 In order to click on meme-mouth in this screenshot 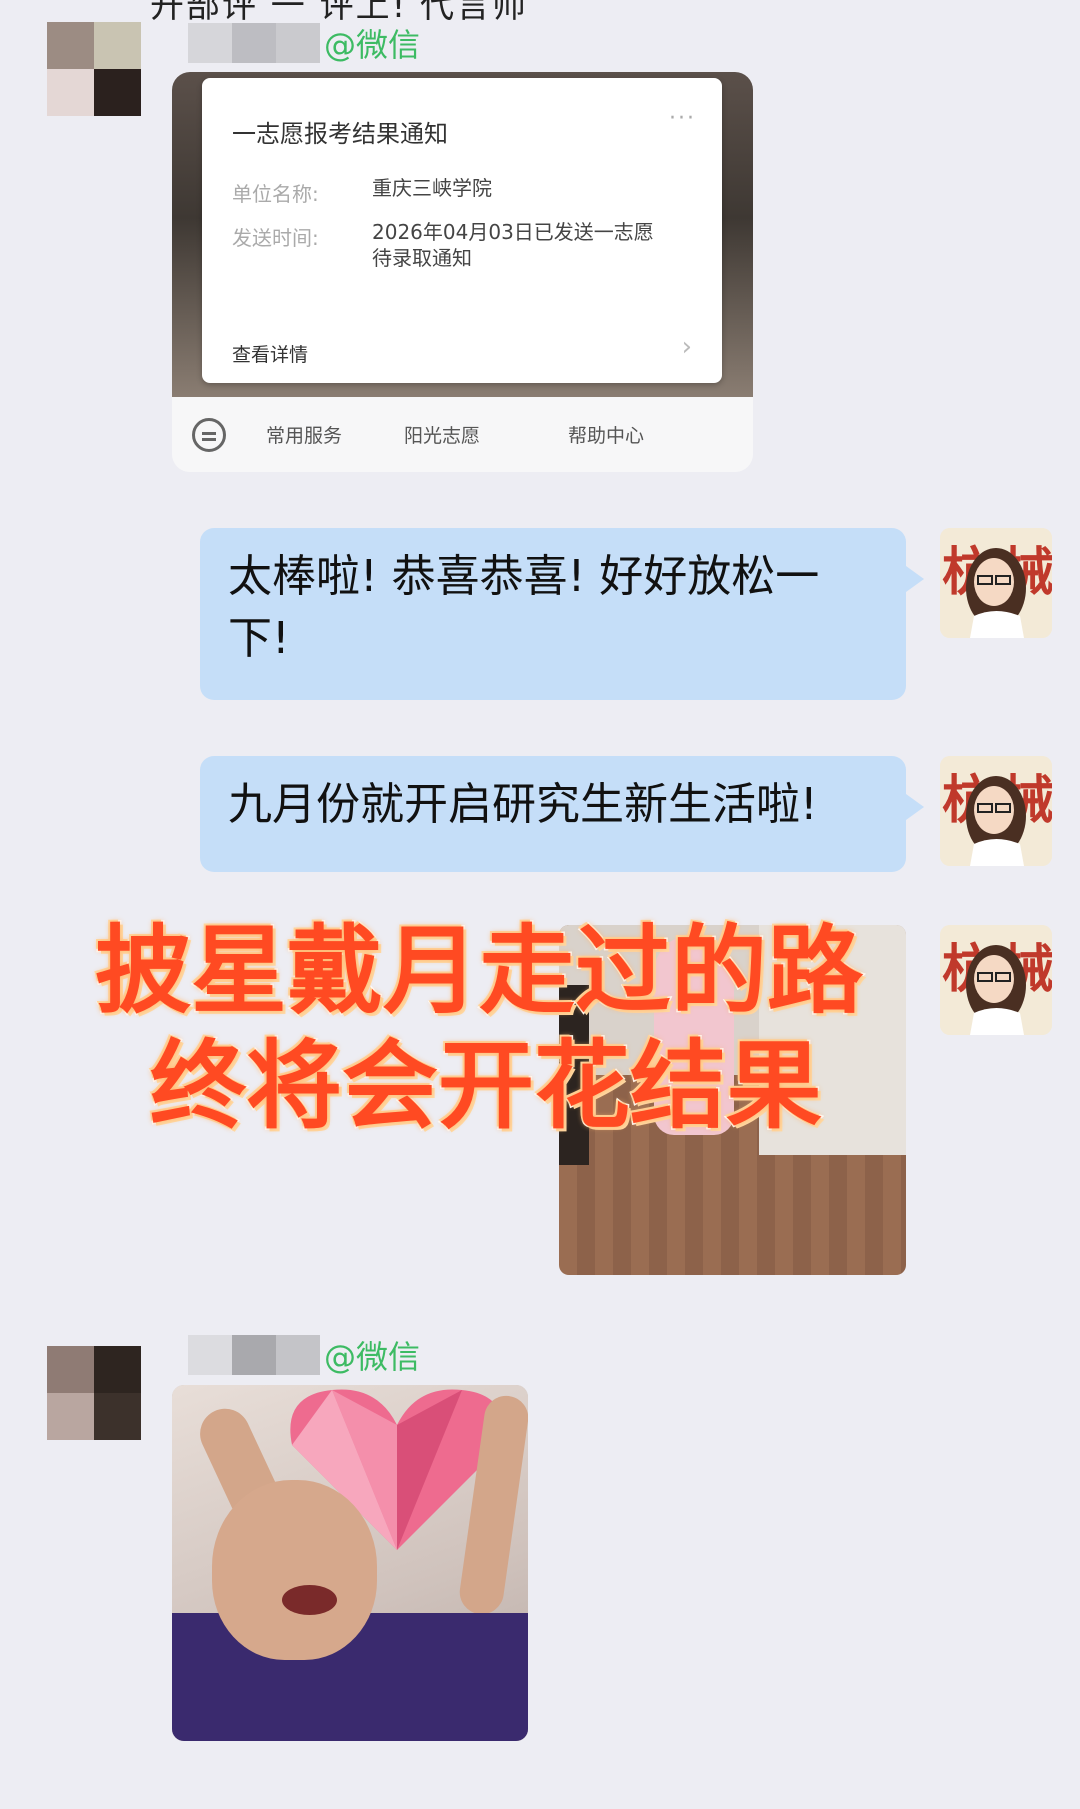, I will do `click(309, 1600)`.